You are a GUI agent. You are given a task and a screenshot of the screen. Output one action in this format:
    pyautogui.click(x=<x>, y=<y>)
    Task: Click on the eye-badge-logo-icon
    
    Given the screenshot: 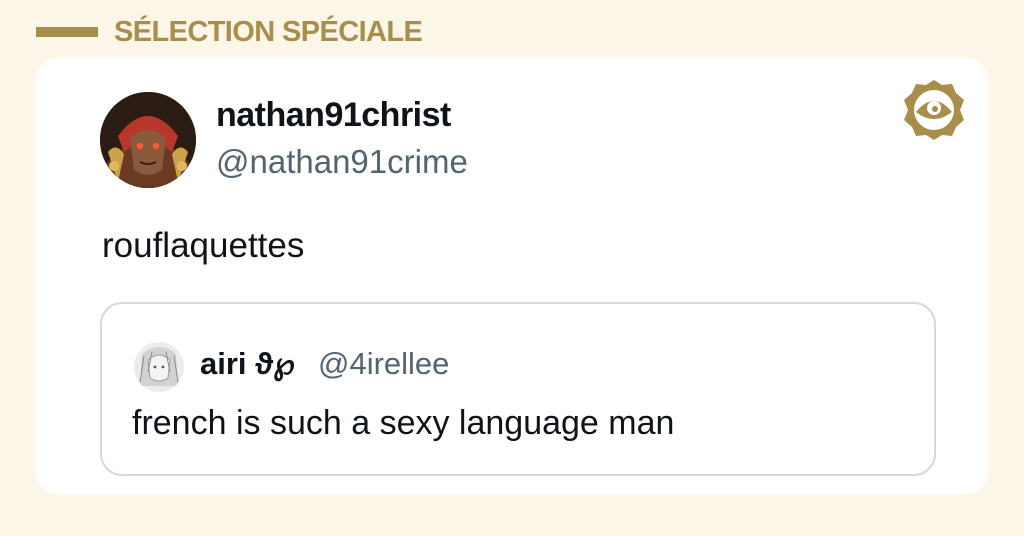 What is the action you would take?
    pyautogui.click(x=934, y=110)
    